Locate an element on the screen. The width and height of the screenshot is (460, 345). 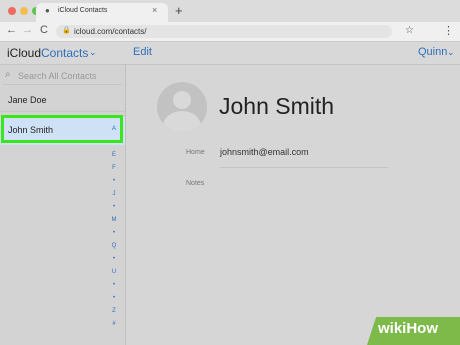
index-letter: J is located at coordinates (114, 194).